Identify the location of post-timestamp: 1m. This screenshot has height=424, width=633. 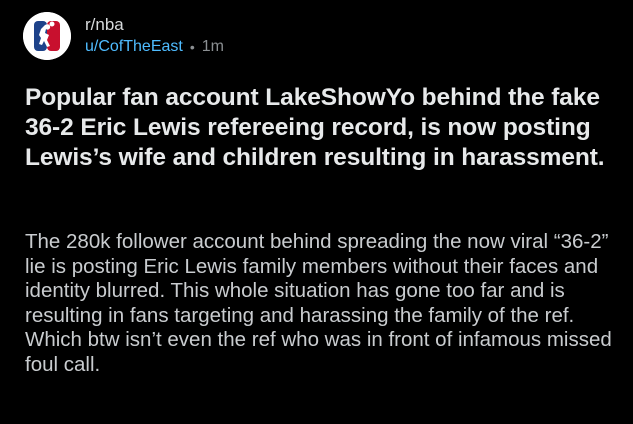
(212, 46).